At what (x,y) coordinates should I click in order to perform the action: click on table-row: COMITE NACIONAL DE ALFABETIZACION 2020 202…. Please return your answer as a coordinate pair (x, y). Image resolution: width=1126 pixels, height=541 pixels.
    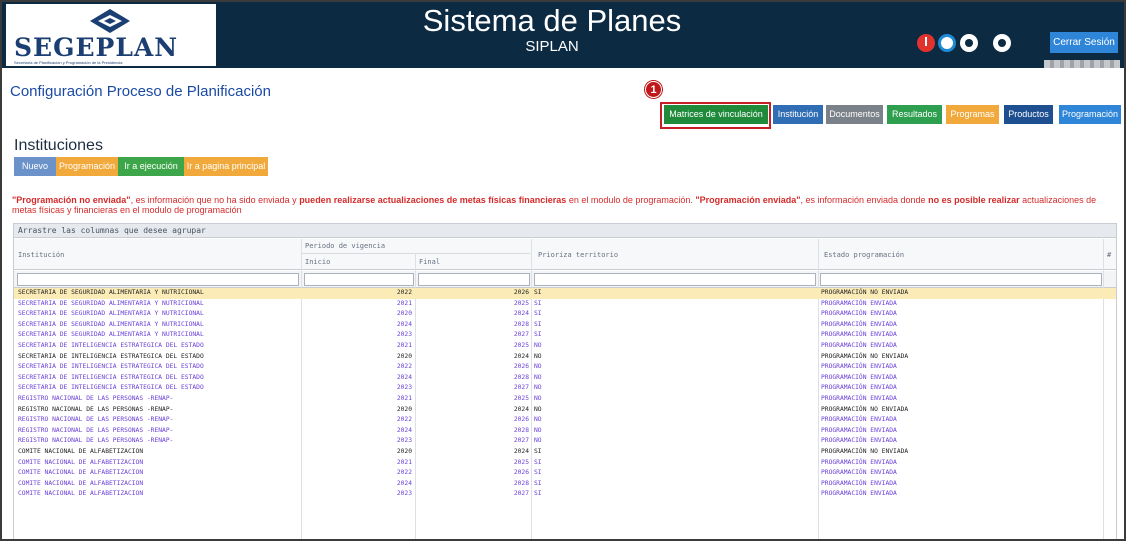
    Looking at the image, I should click on (565, 452).